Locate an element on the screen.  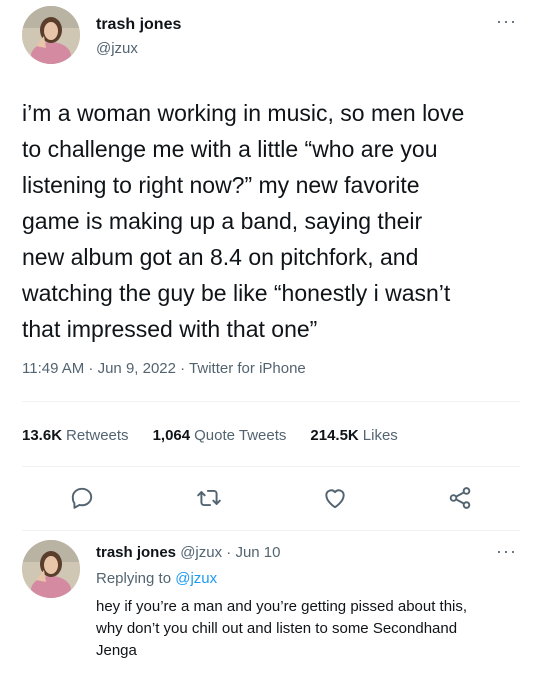
reply-header: trash jones @jzux · Jun 10 is located at coordinates (188, 552).